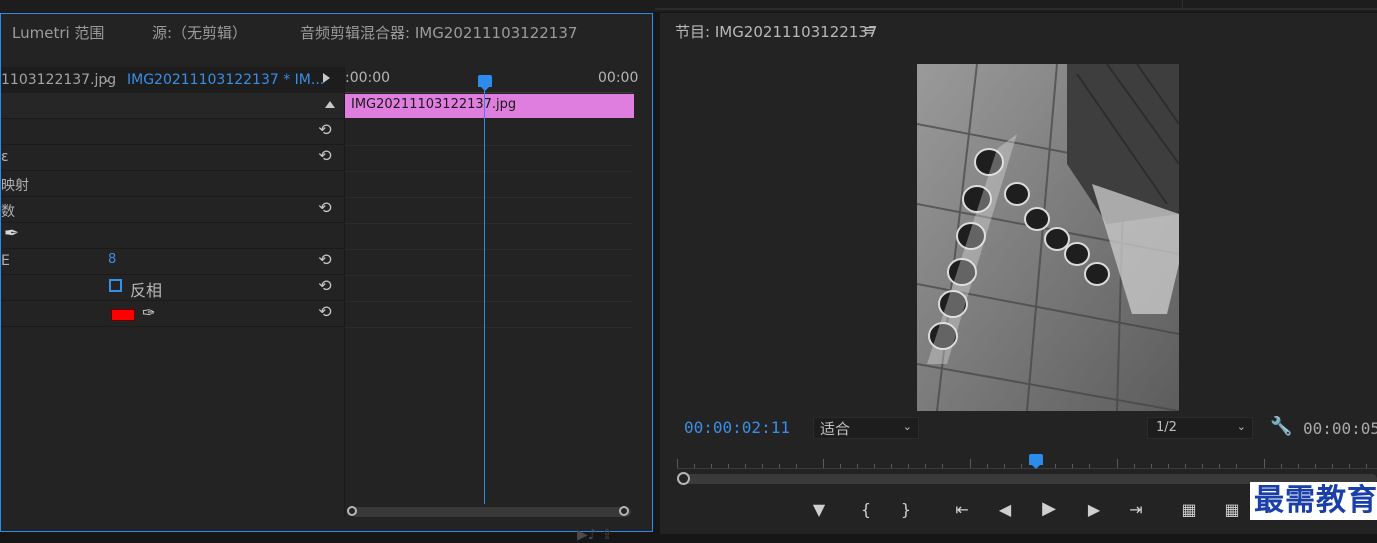 Image resolution: width=1377 pixels, height=543 pixels. I want to click on invert-checkbox, so click(115, 285).